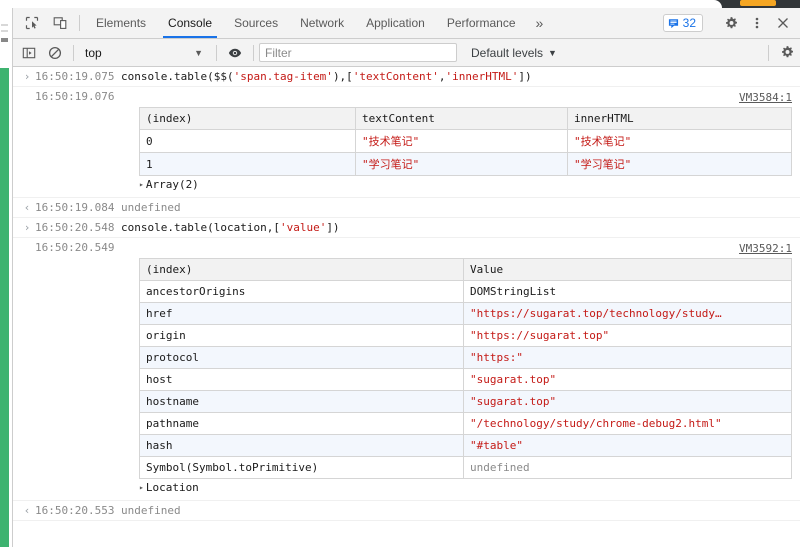 The width and height of the screenshot is (800, 547). I want to click on device-toolbar-icon, so click(60, 23).